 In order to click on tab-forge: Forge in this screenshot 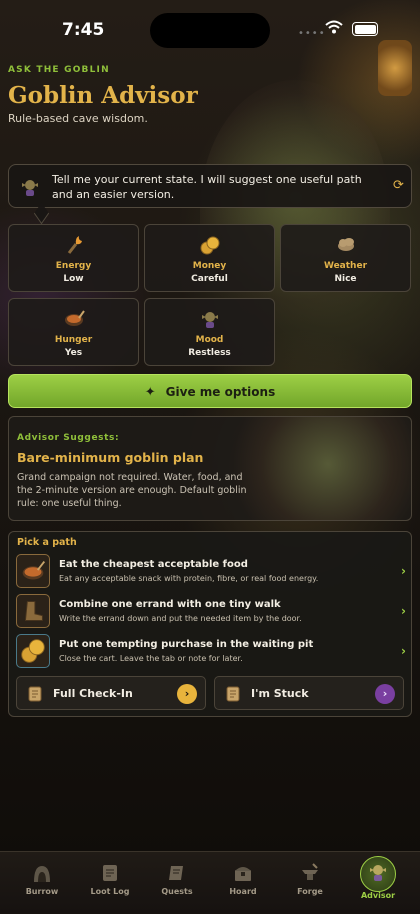, I will do `click(310, 883)`.